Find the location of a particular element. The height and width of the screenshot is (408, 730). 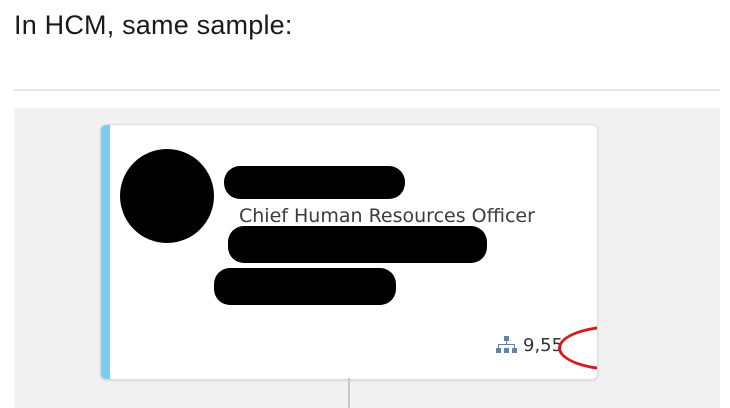

reports-indicator: 9,55 is located at coordinates (529, 345).